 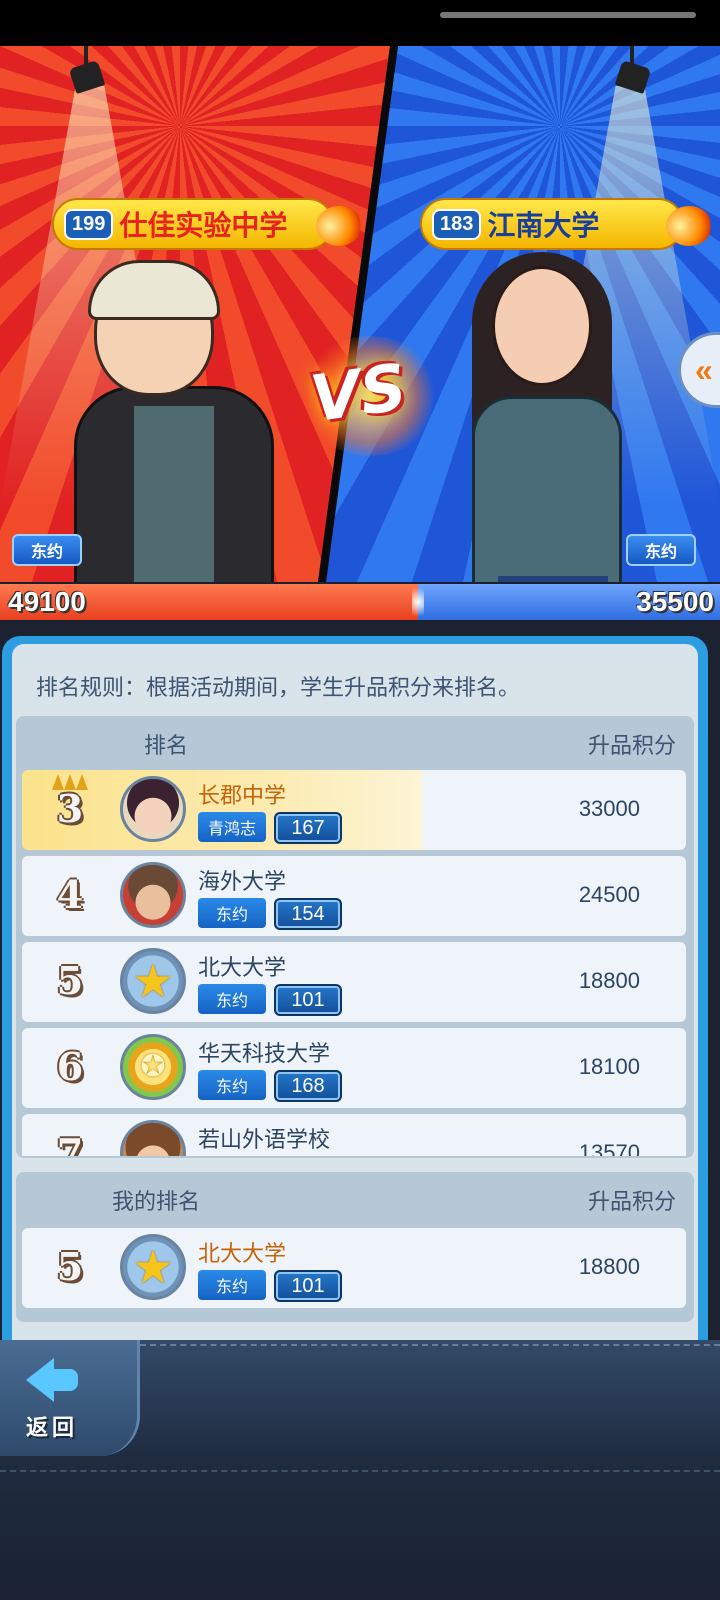 I want to click on level-badge: 167, so click(x=308, y=828).